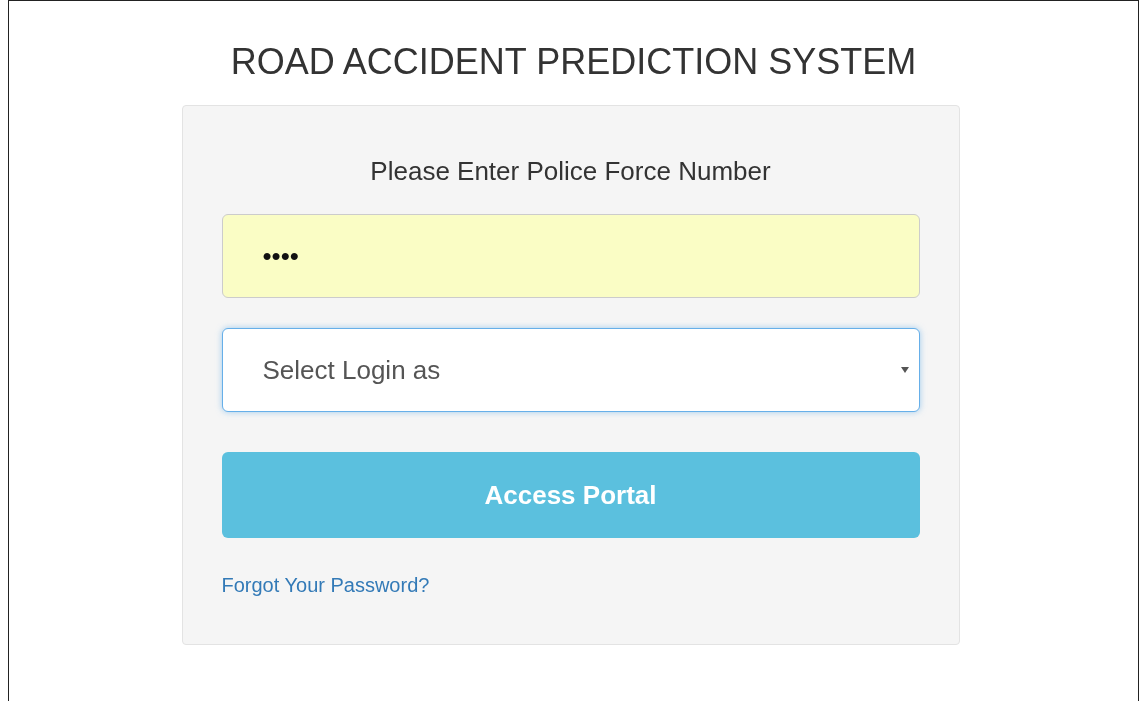  I want to click on caret-icon, so click(904, 370).